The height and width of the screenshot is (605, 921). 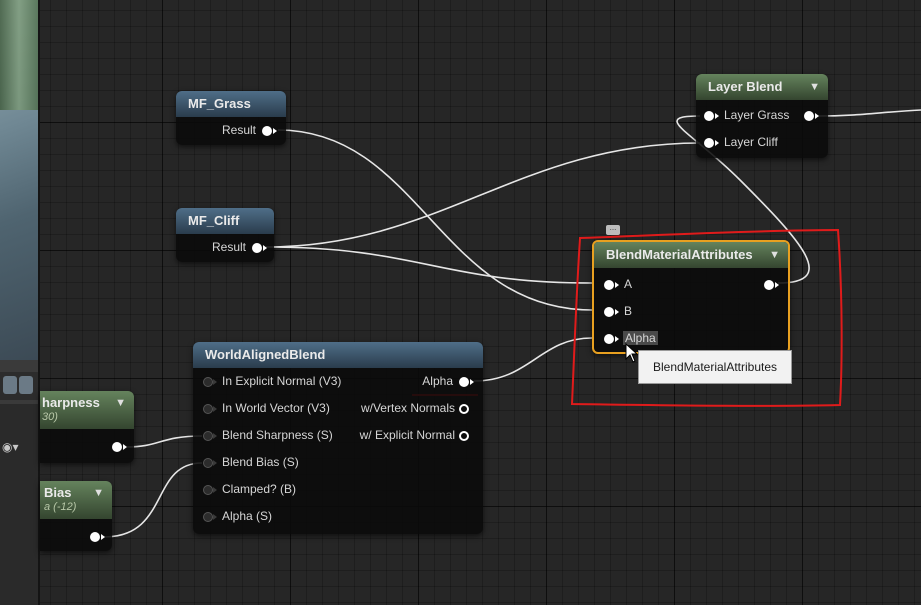 What do you see at coordinates (50, 417) in the screenshot?
I see `param-value: 30)` at bounding box center [50, 417].